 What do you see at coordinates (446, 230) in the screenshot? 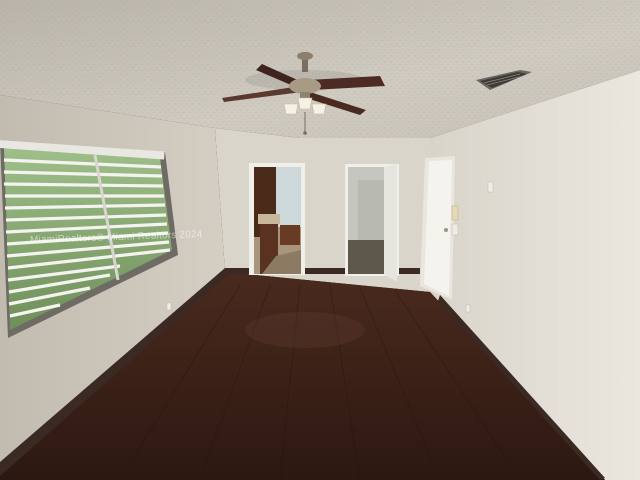
I see `door-knob-icon` at bounding box center [446, 230].